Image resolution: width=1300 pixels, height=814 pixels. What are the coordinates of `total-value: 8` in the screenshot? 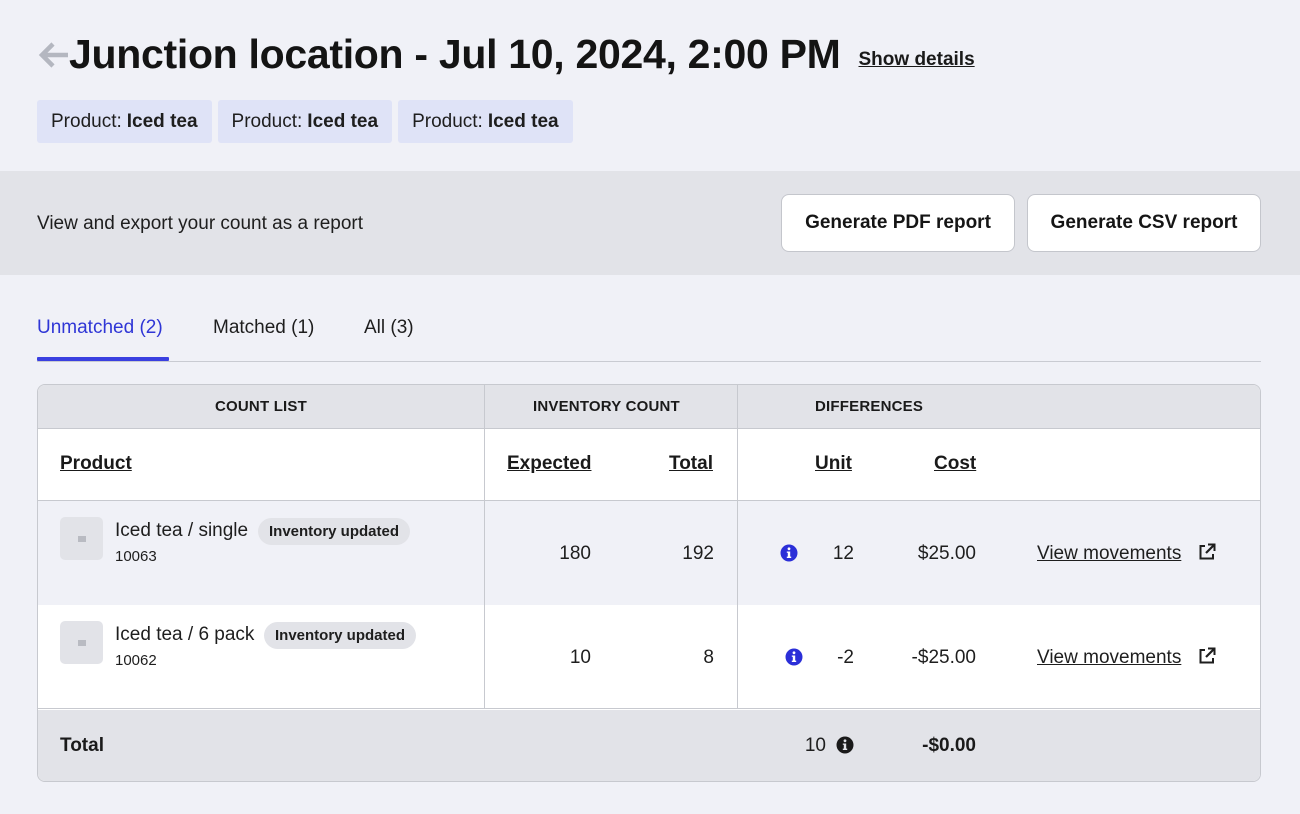 It's located at (708, 657).